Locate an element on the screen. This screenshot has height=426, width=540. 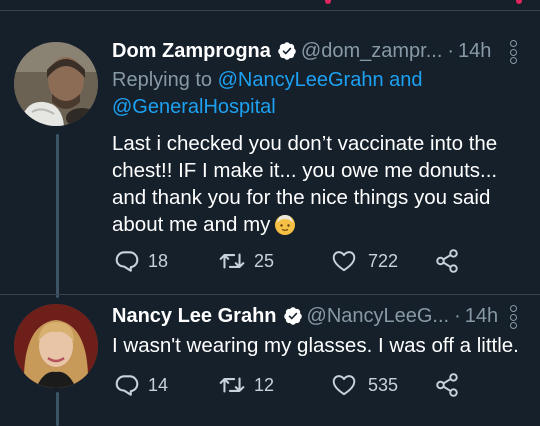
replying-and-label: and is located at coordinates (406, 80).